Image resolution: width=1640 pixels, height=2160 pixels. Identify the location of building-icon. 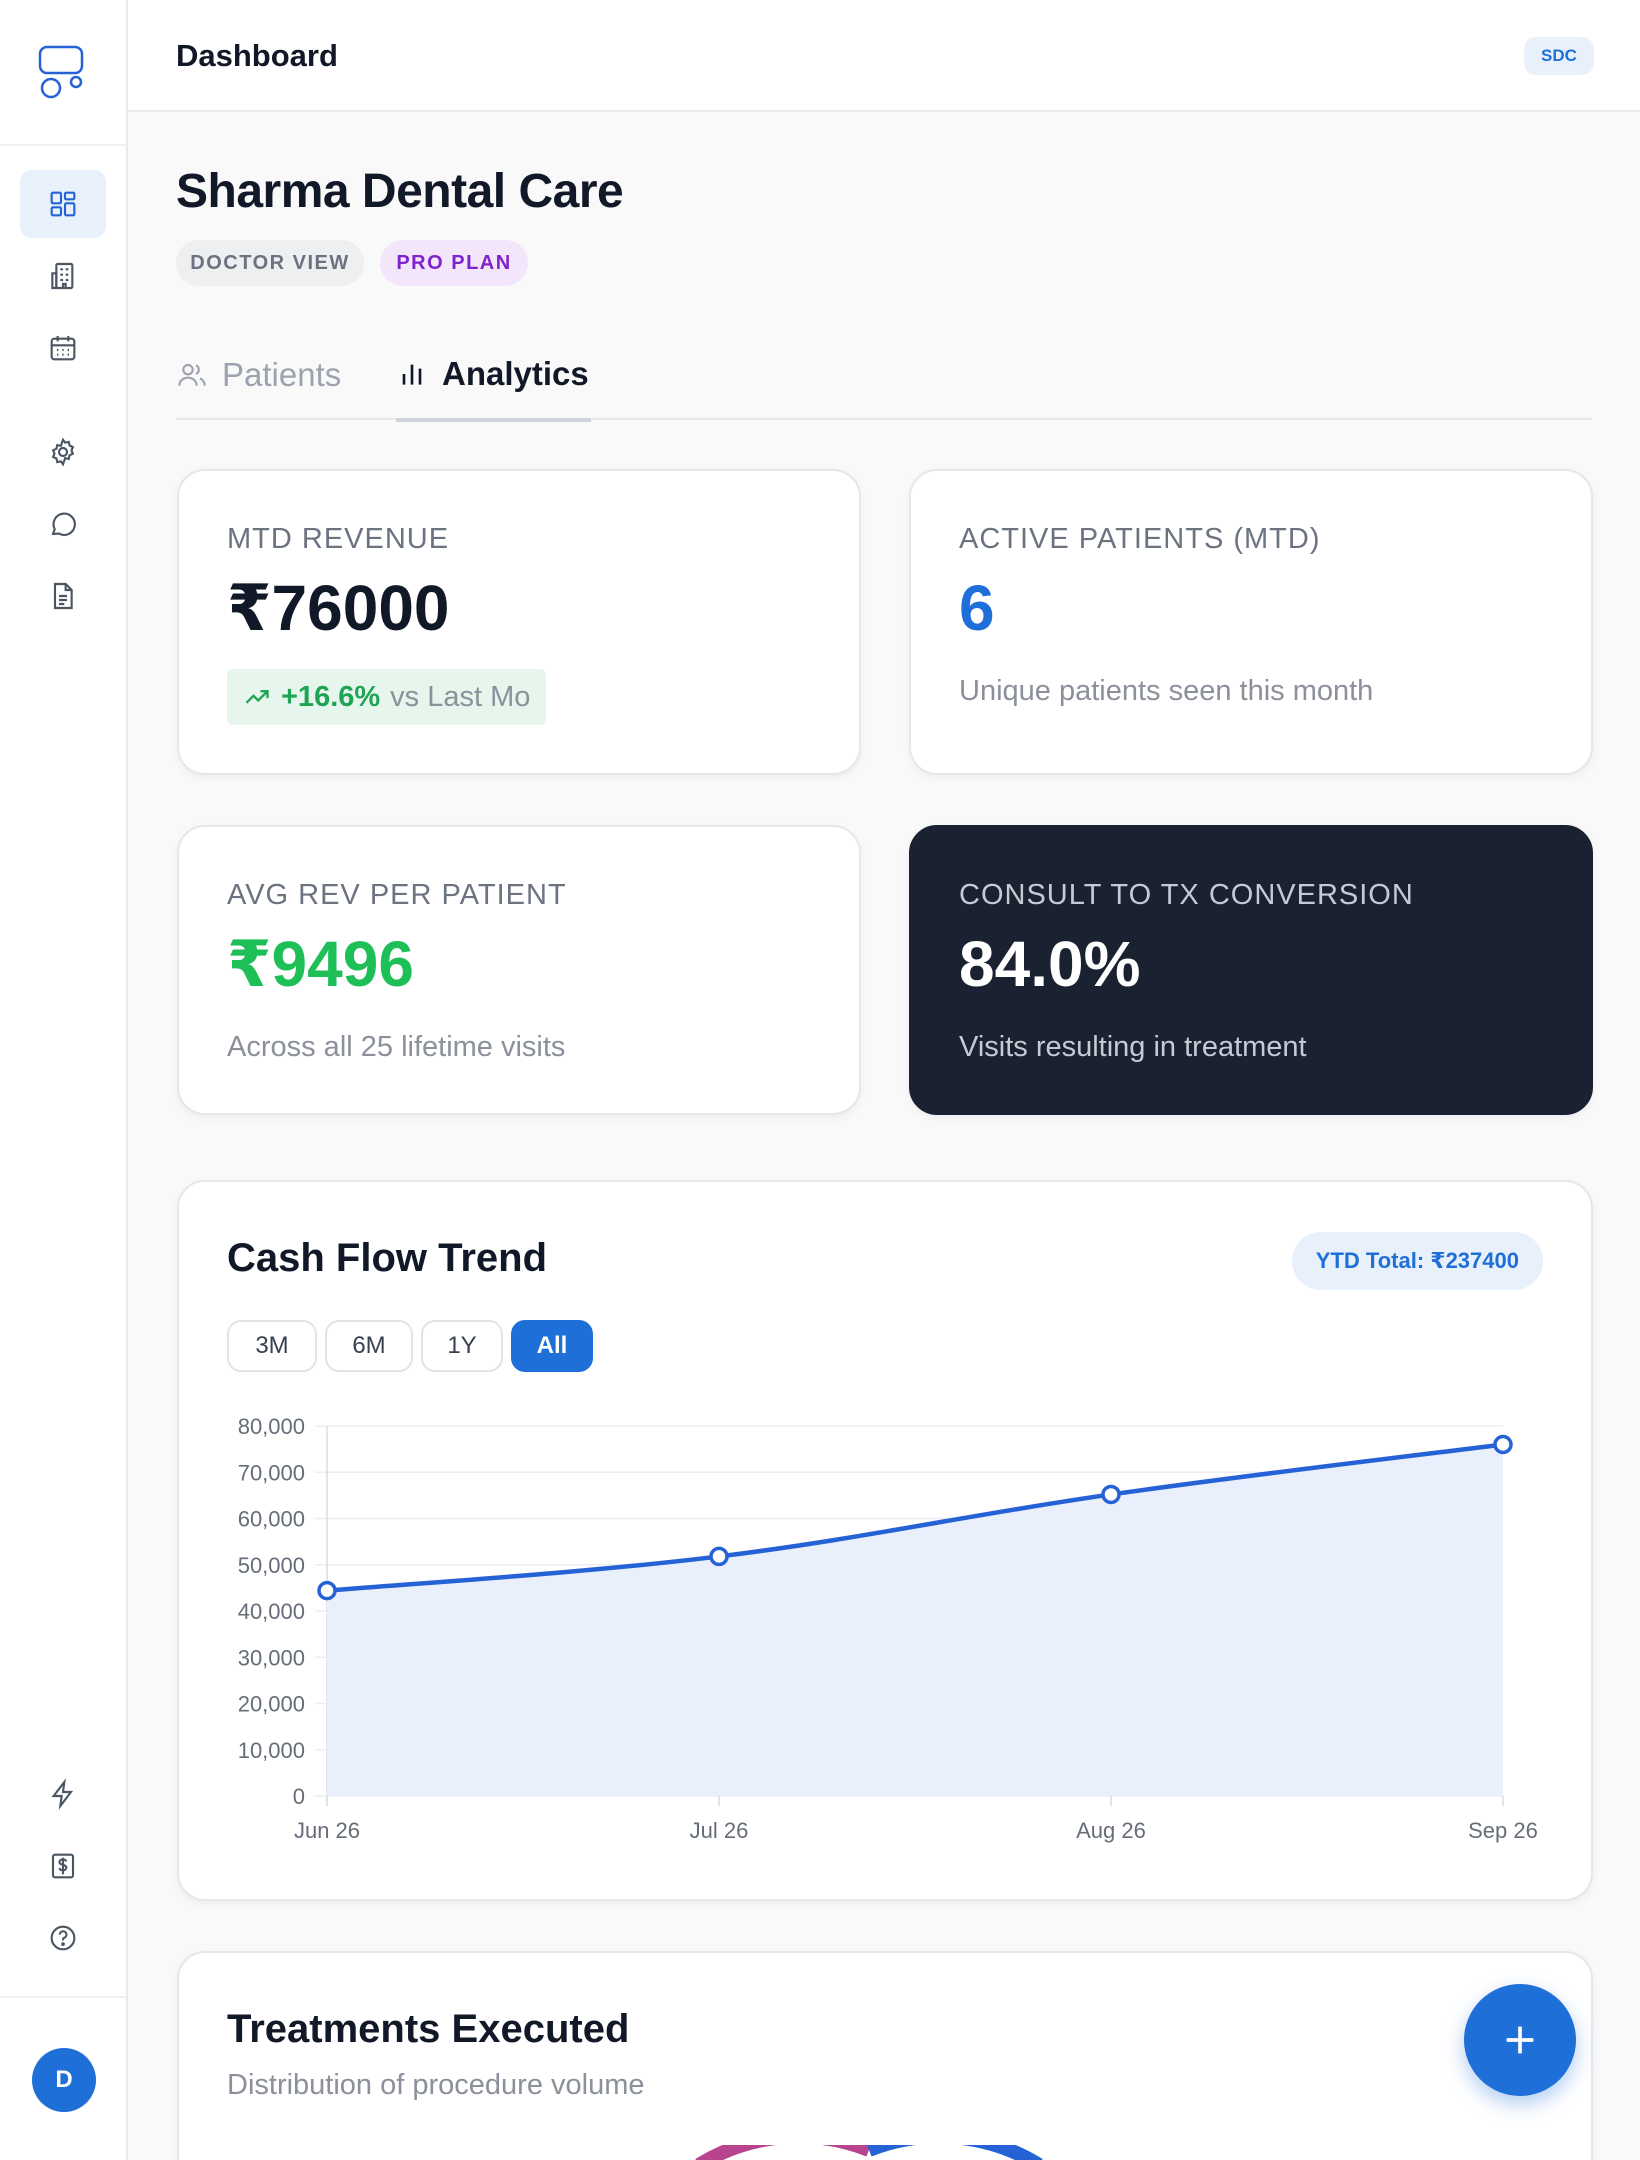
(62, 276).